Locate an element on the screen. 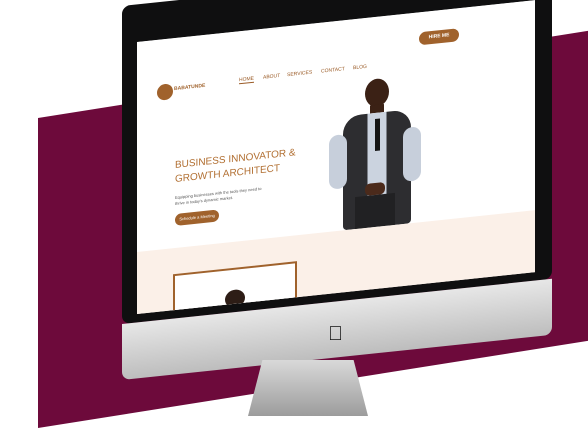 The width and height of the screenshot is (588, 428). nav-contact: CONTACT is located at coordinates (333, 70).